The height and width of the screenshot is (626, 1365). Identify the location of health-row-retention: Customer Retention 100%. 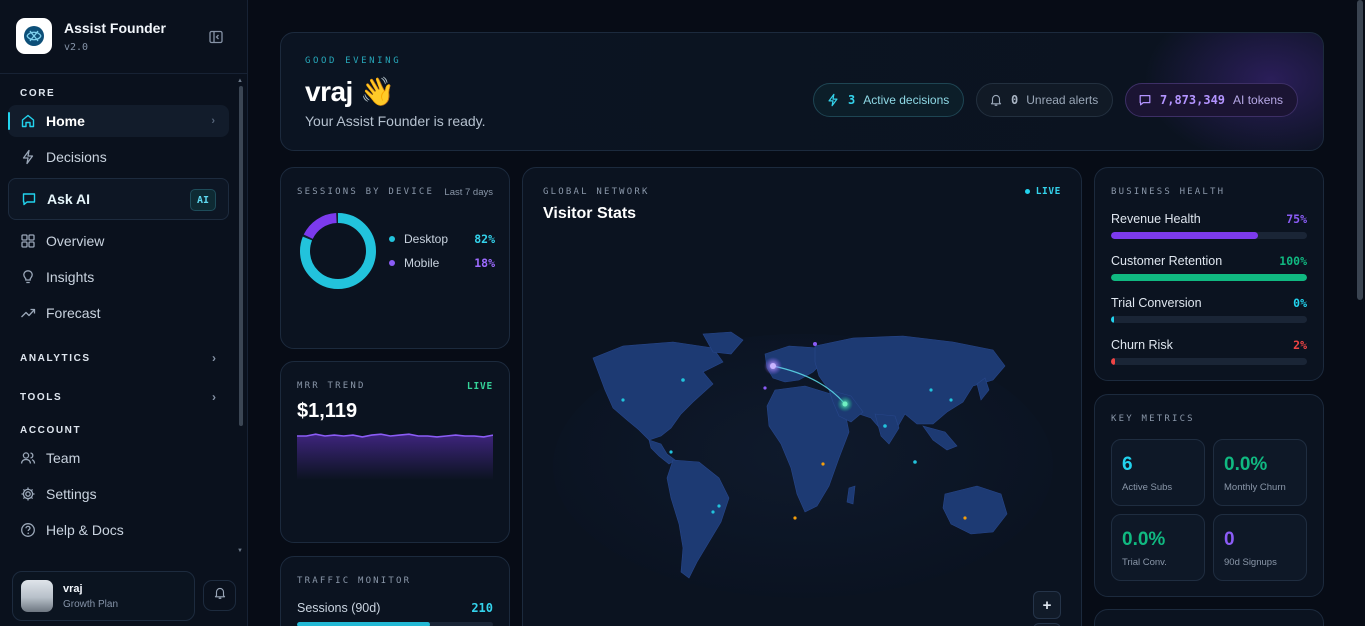
(1209, 267).